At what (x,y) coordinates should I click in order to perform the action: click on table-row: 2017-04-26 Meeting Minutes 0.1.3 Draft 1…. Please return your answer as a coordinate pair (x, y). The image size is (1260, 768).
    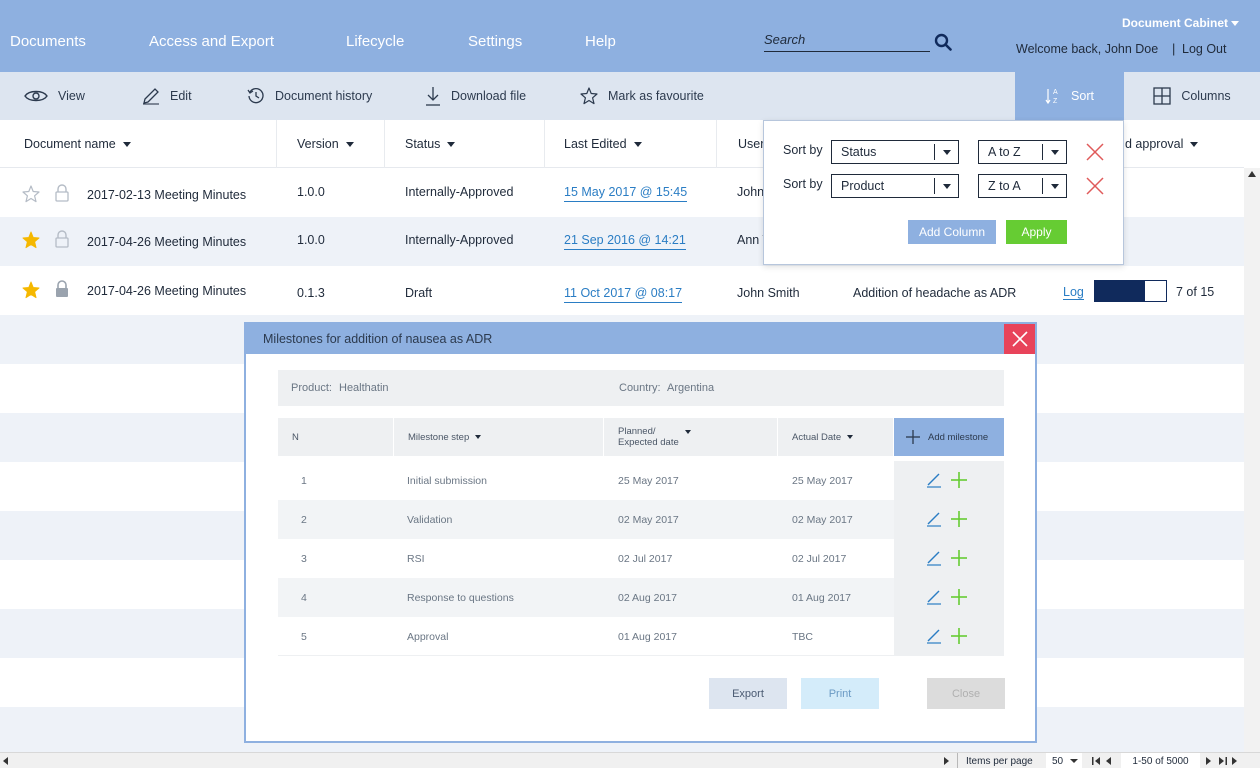
    Looking at the image, I should click on (622, 290).